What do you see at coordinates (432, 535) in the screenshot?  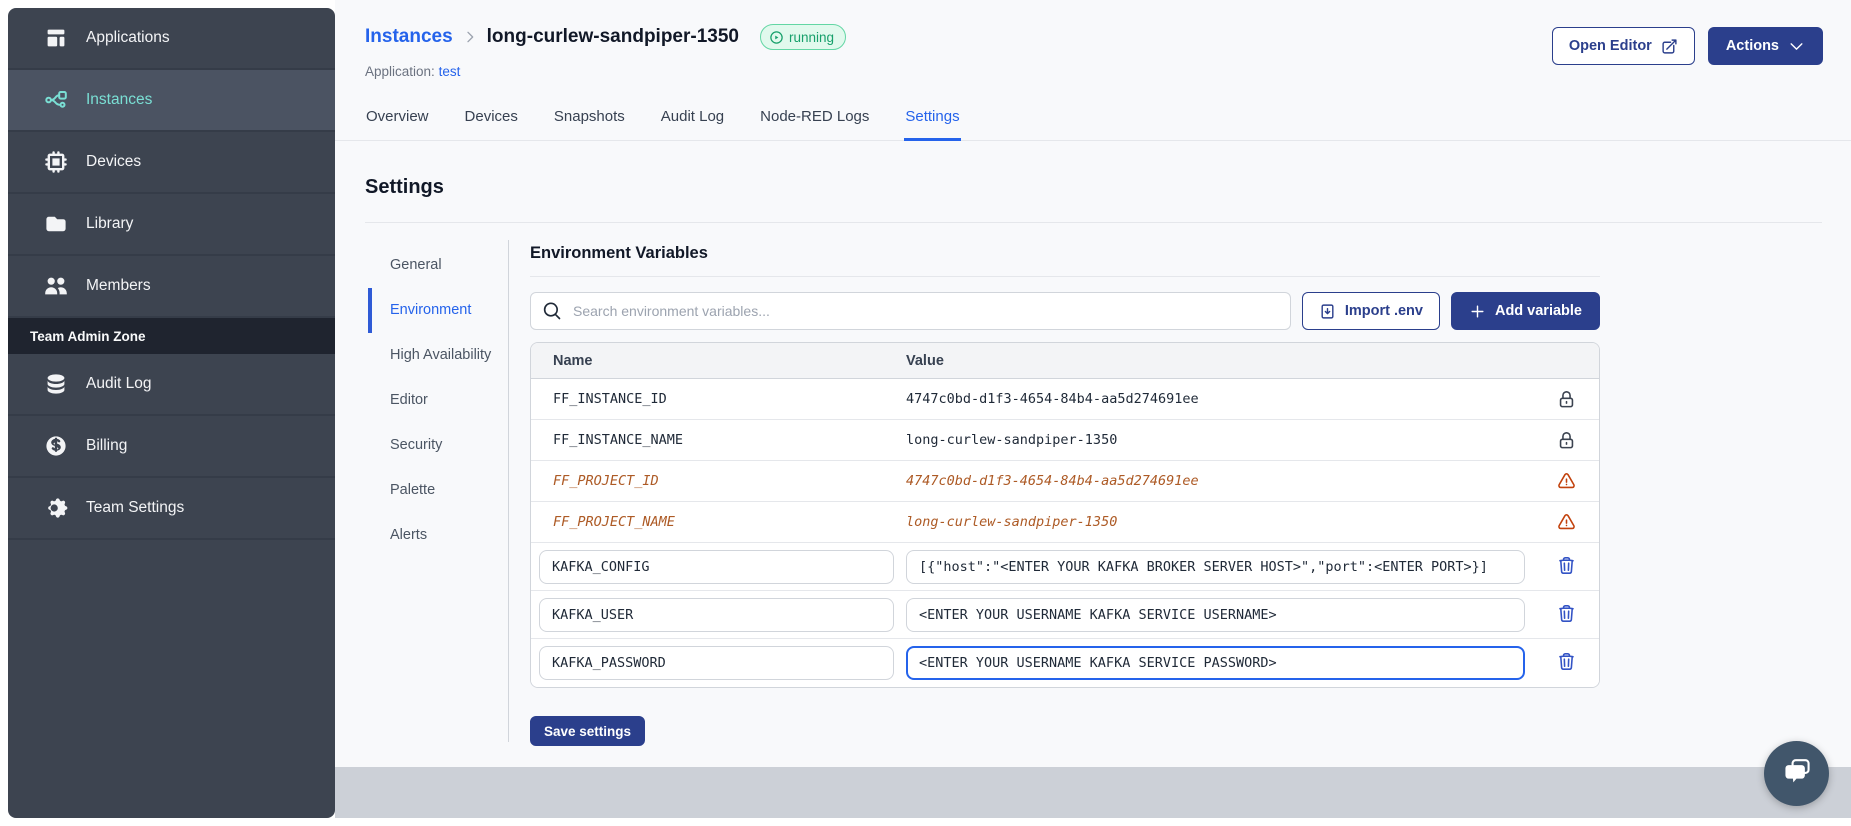 I see `settings-nav-alerts: Alerts` at bounding box center [432, 535].